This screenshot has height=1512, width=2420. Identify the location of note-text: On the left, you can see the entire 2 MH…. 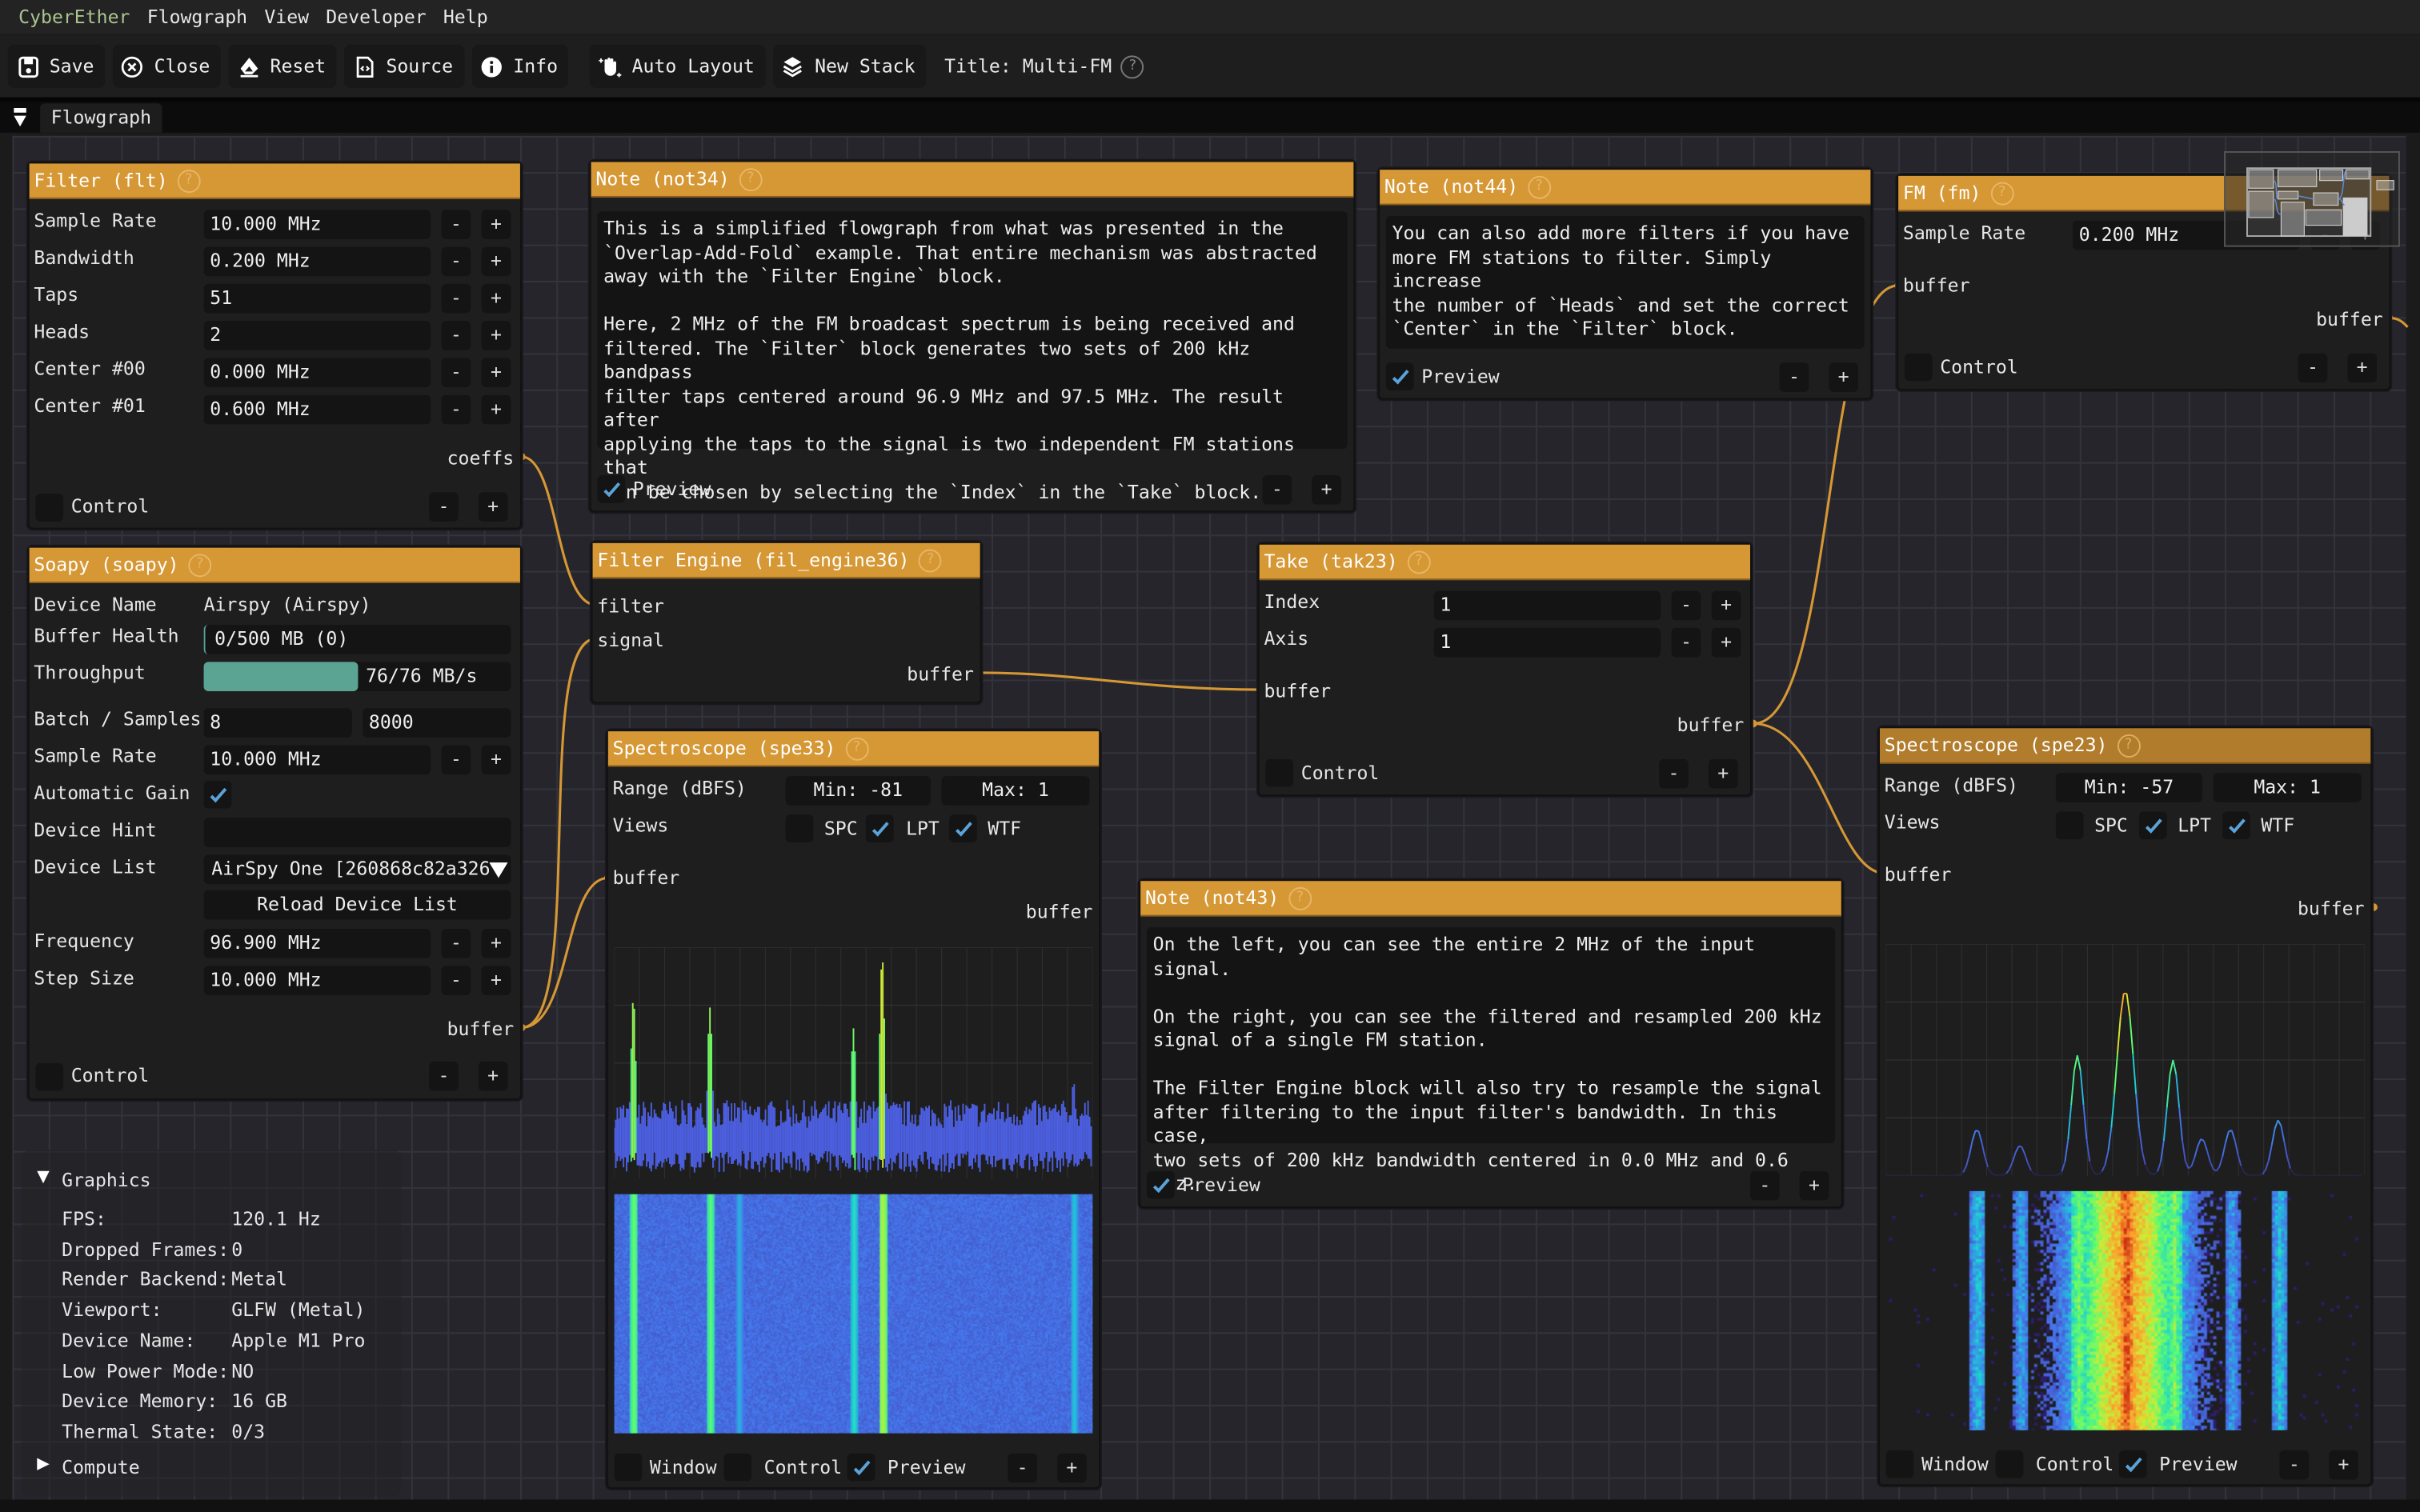
(1491, 1060).